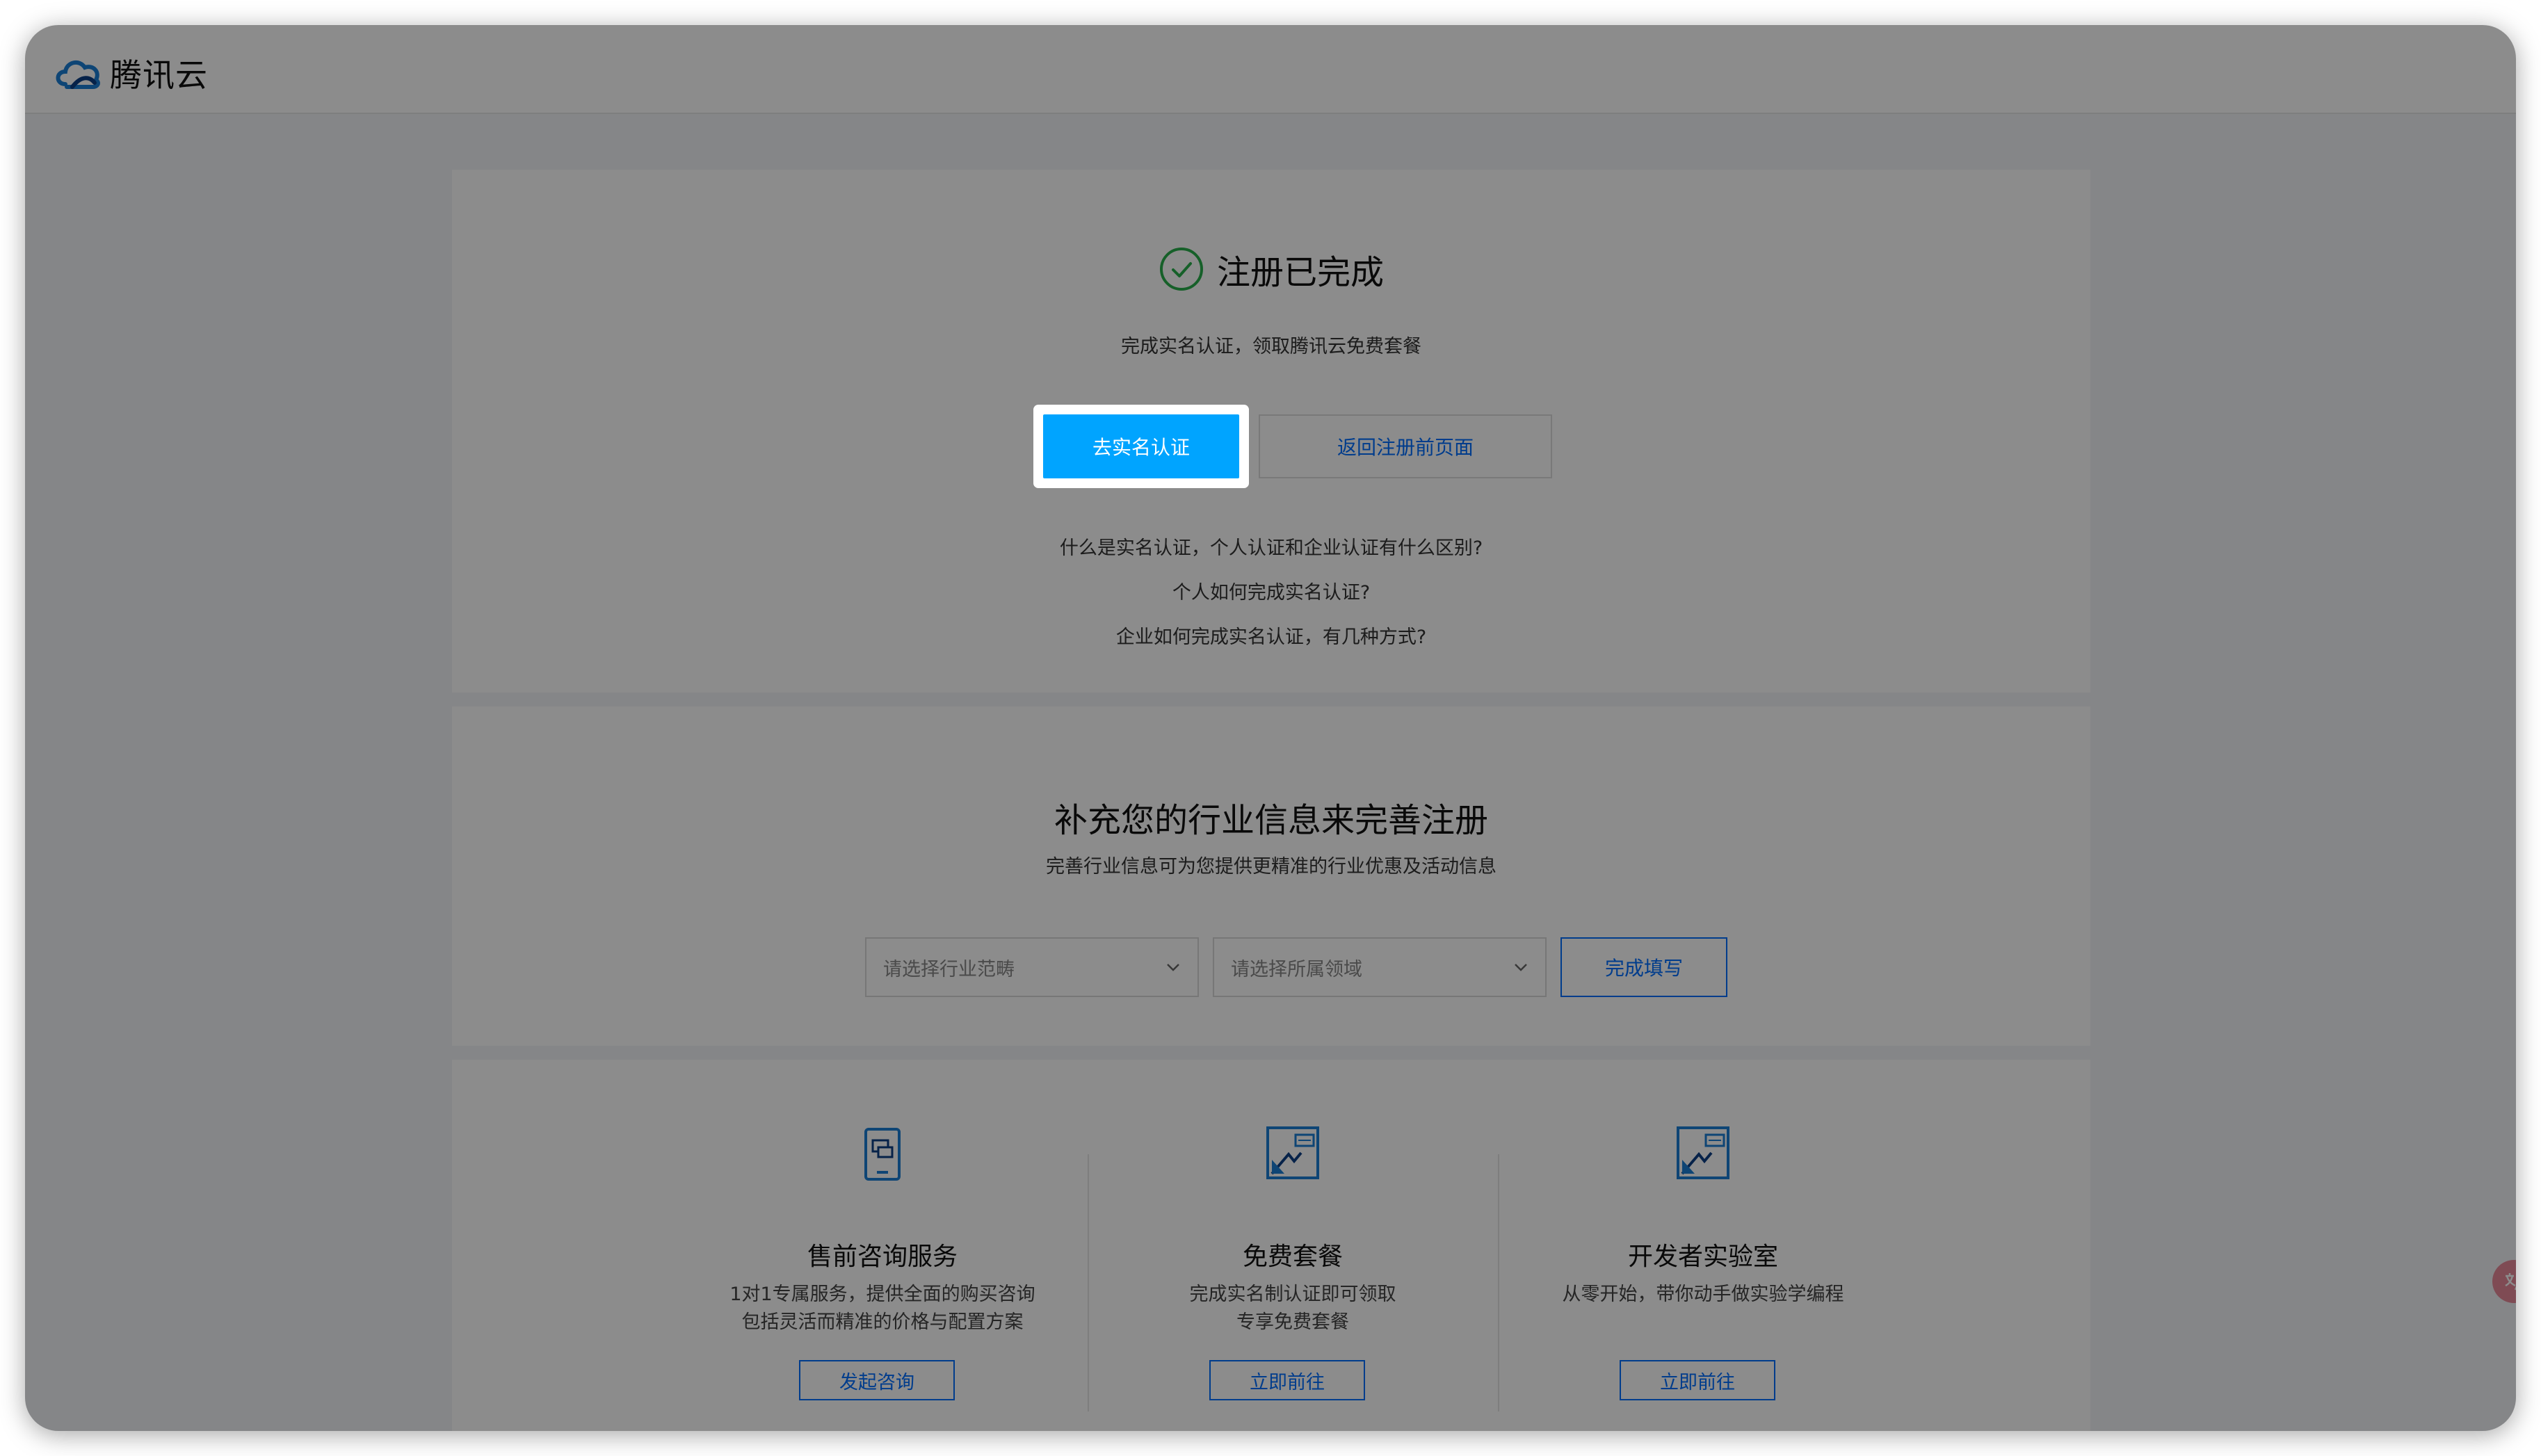 The height and width of the screenshot is (1456, 2541). What do you see at coordinates (882, 1257) in the screenshot?
I see `service-title: 售前咨询服务` at bounding box center [882, 1257].